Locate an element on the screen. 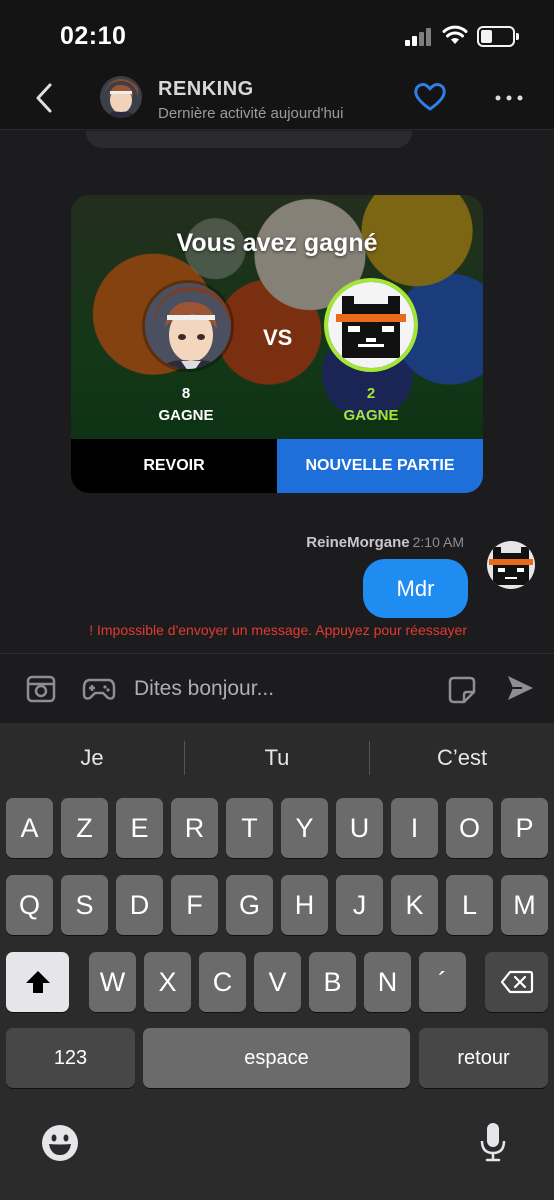 The image size is (554, 1200). return-key: retour is located at coordinates (483, 1058).